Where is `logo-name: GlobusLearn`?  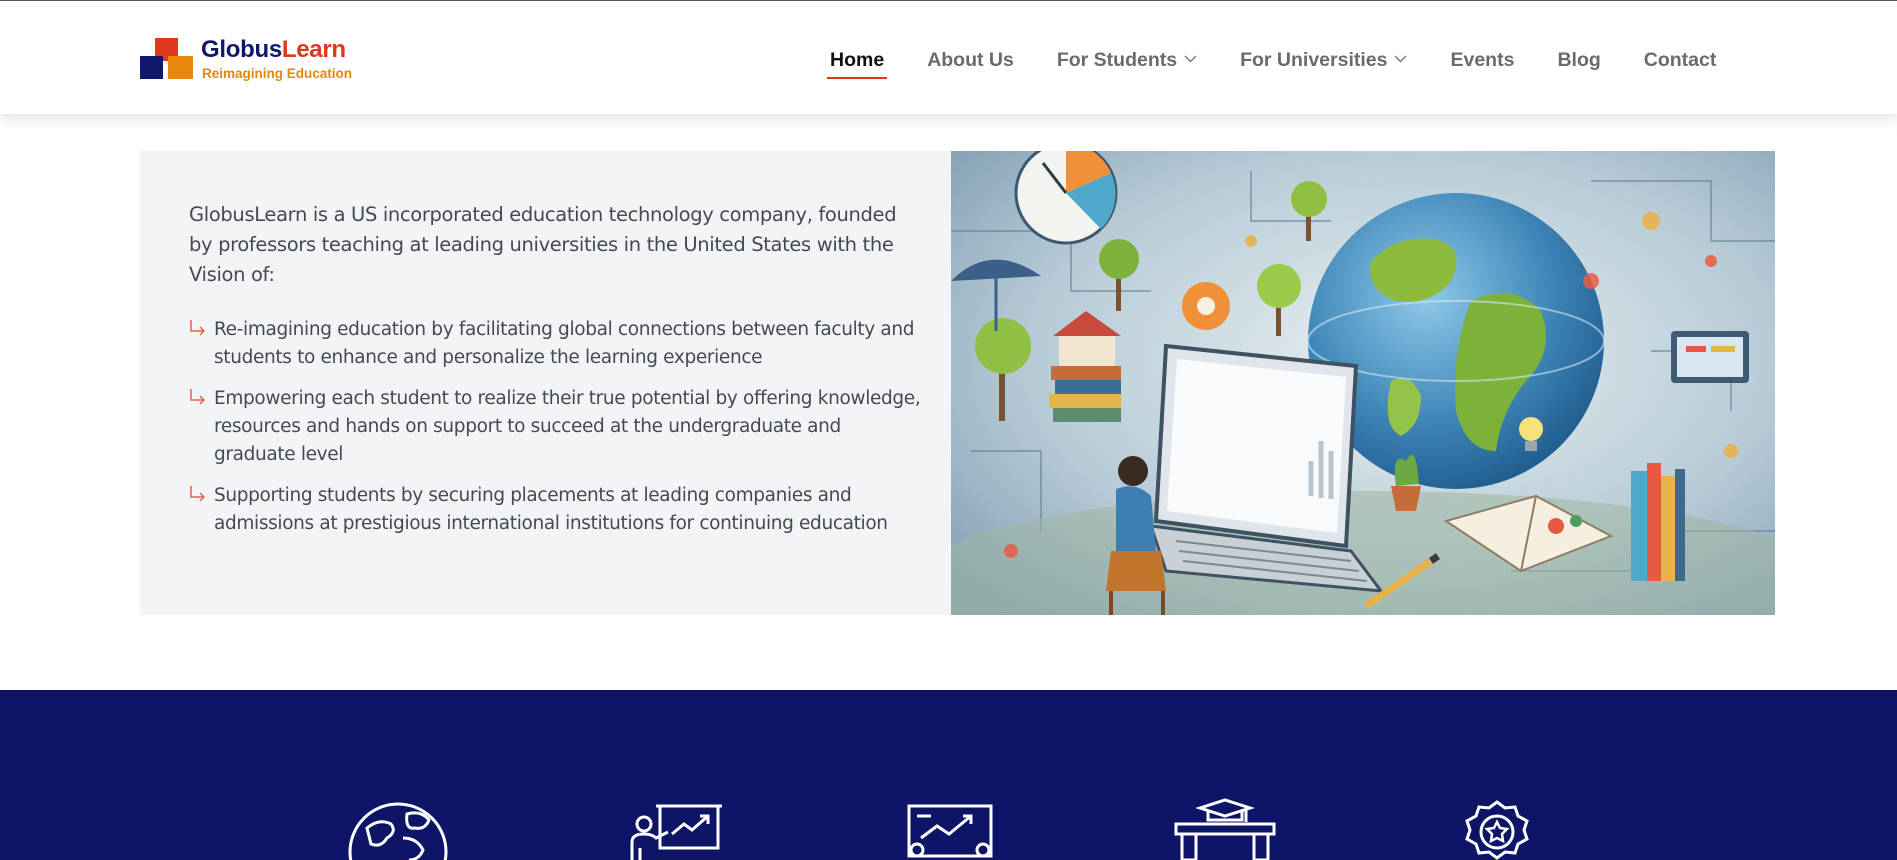 logo-name: GlobusLearn is located at coordinates (273, 50).